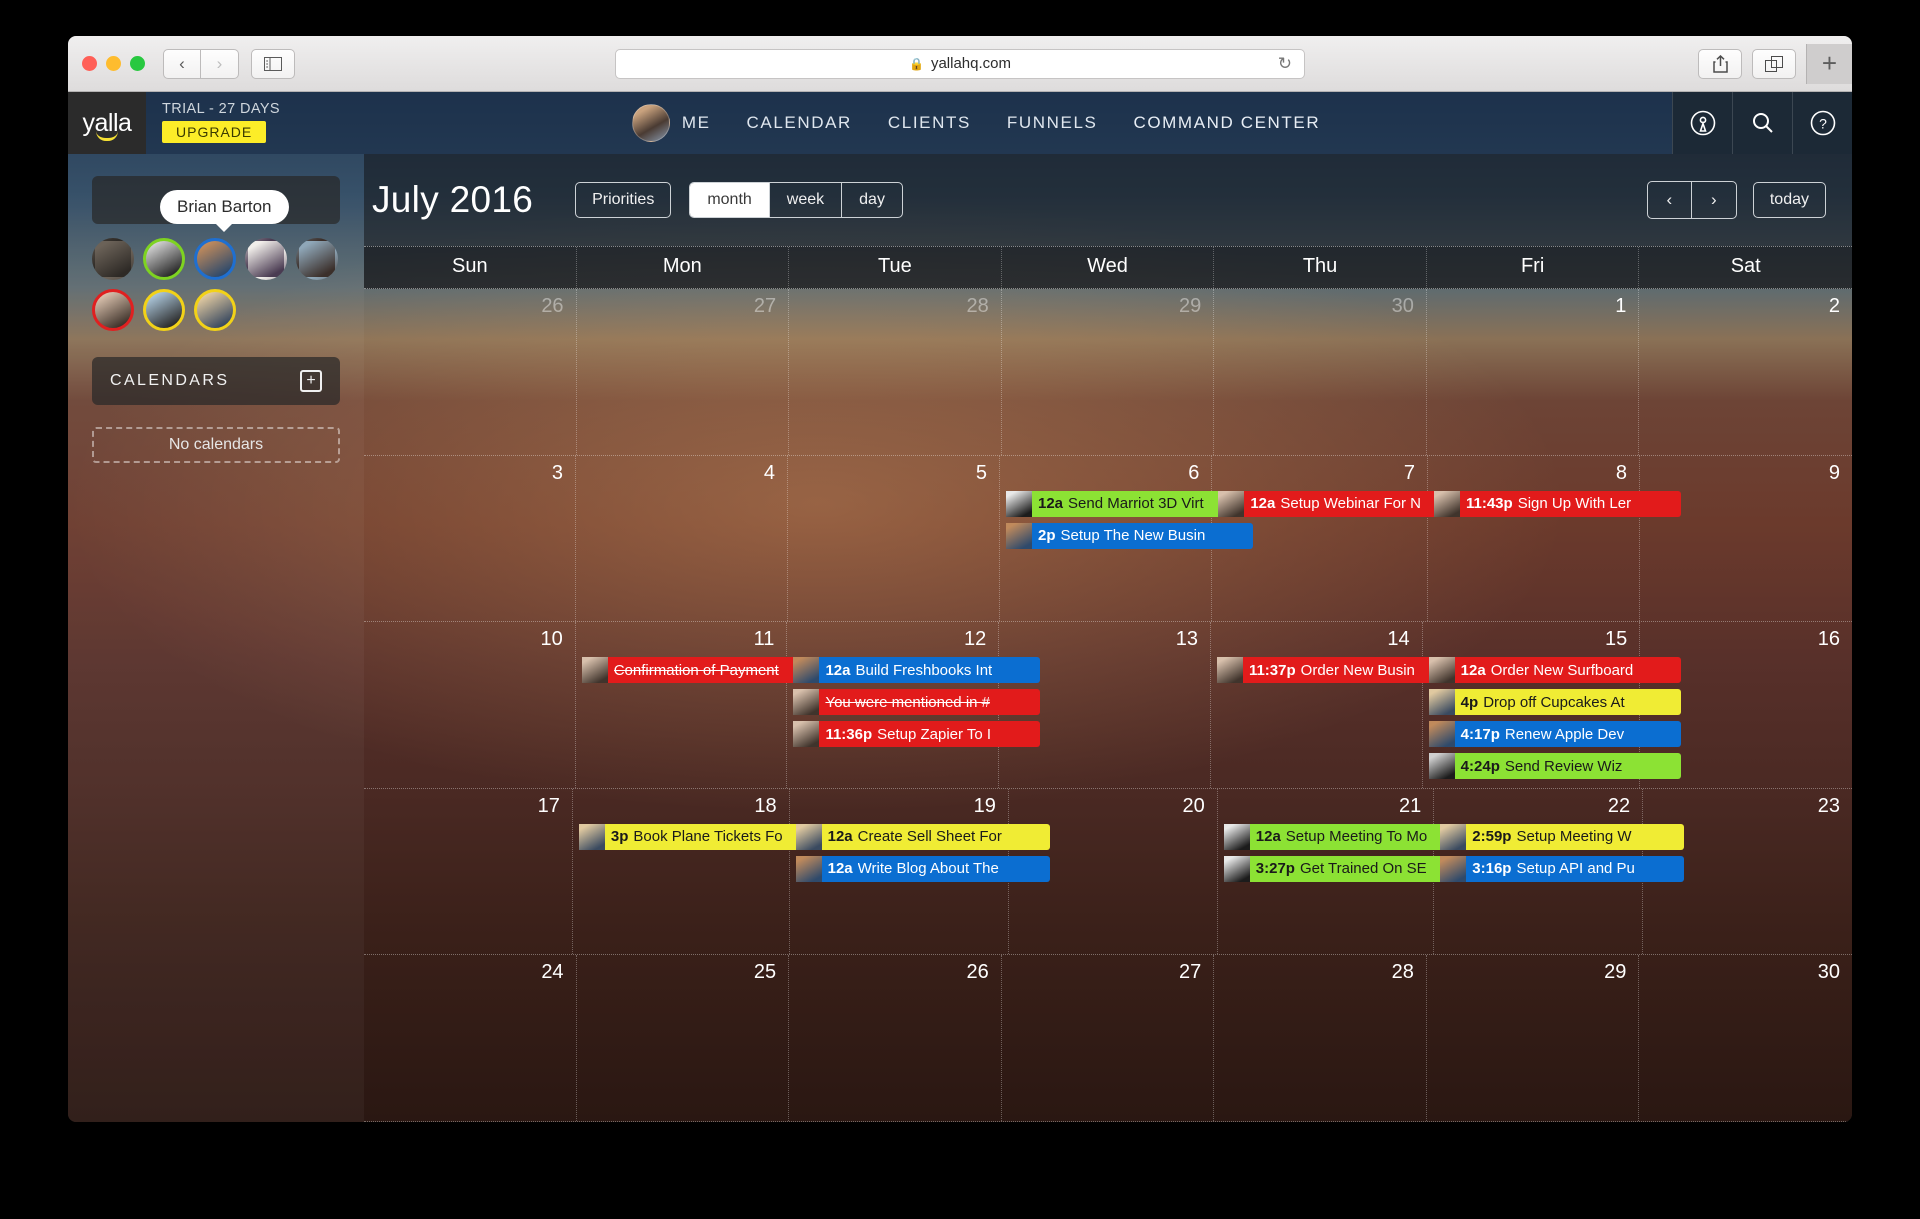 The height and width of the screenshot is (1219, 1920). Describe the element at coordinates (916, 63) in the screenshot. I see `lock-icon: 🔒` at that location.